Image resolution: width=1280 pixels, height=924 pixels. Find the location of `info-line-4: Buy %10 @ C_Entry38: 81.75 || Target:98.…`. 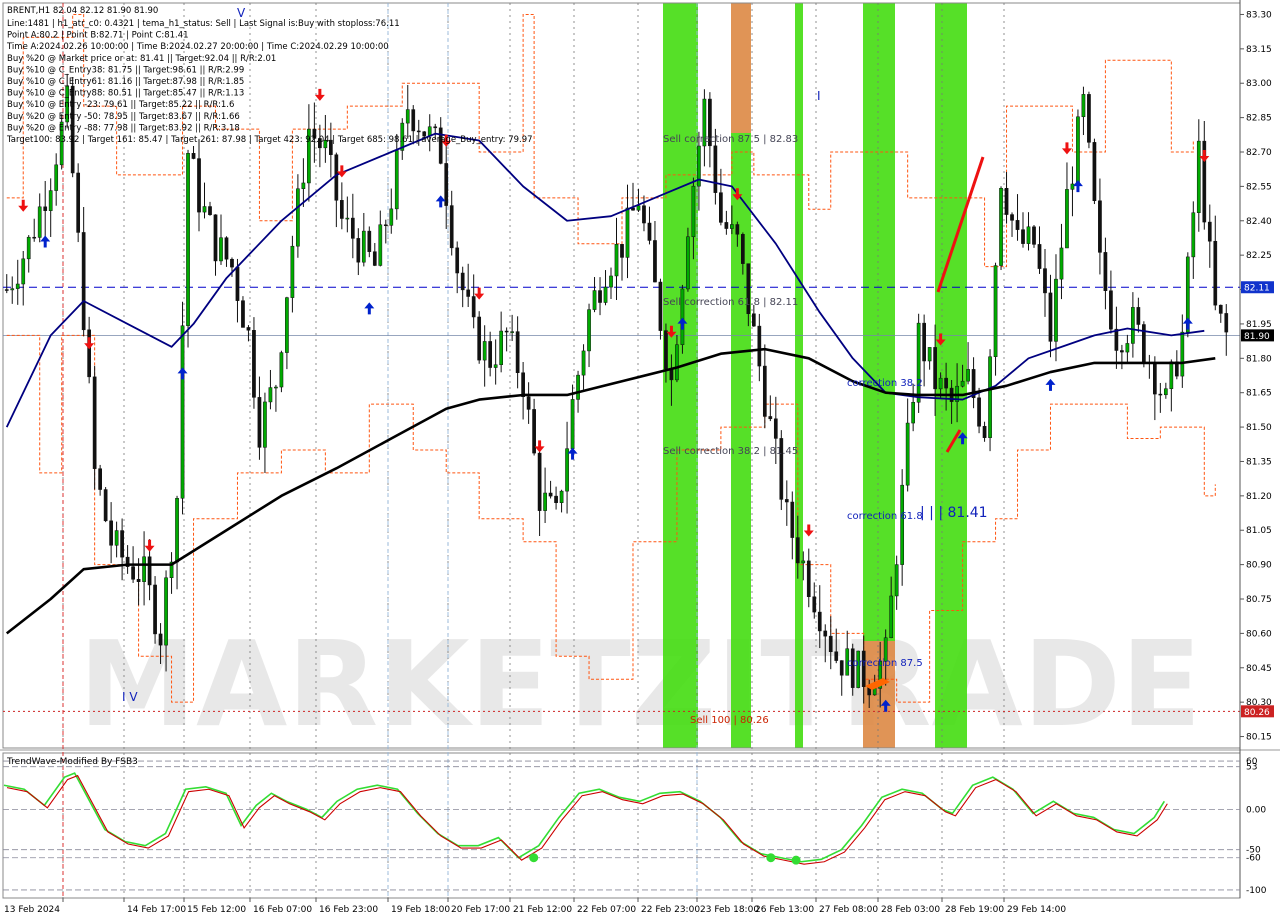

info-line-4: Buy %10 @ C_Entry38: 81.75 || Target:98.… is located at coordinates (125, 70).